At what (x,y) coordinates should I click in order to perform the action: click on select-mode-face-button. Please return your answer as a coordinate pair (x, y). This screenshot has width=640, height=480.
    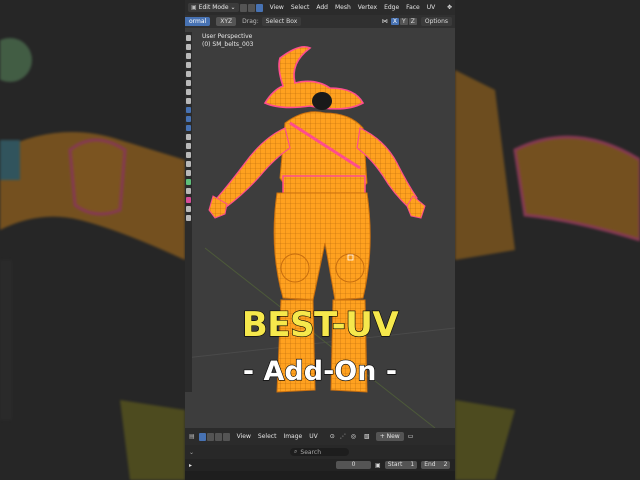
    Looking at the image, I should click on (259, 7).